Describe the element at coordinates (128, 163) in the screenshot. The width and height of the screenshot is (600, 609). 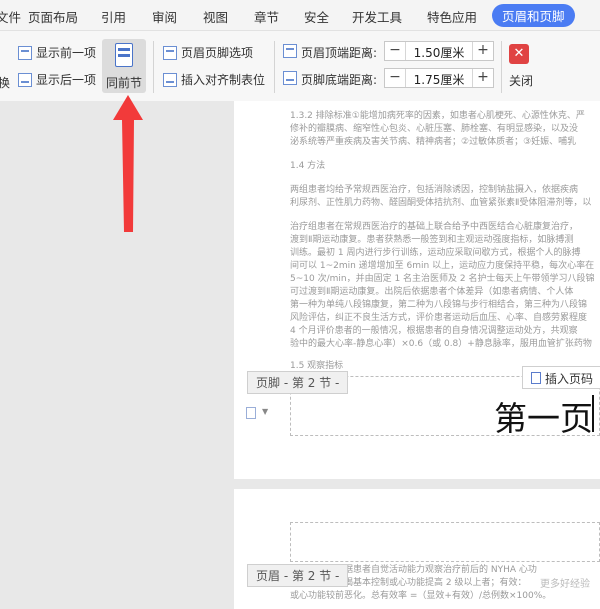
I see `annotation-arrow` at that location.